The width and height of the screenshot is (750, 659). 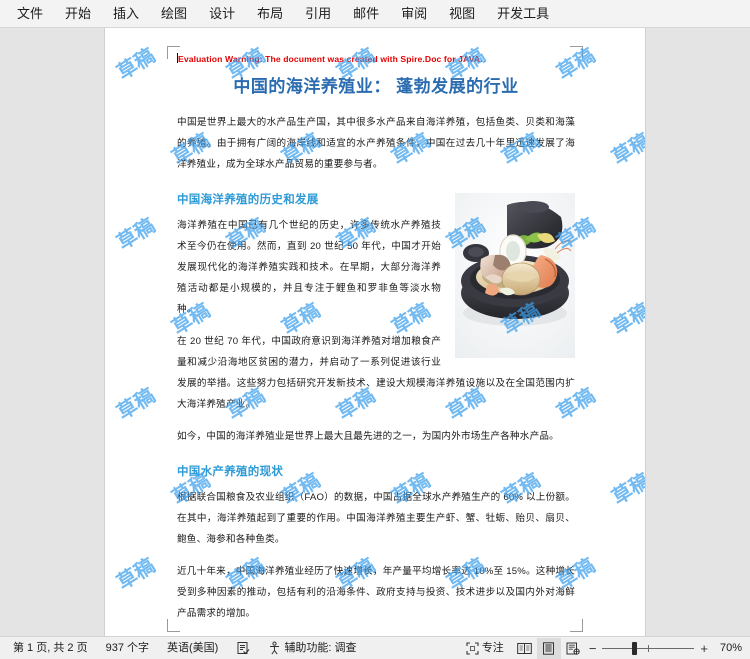 I want to click on seafood-hotpot-image, so click(x=515, y=275).